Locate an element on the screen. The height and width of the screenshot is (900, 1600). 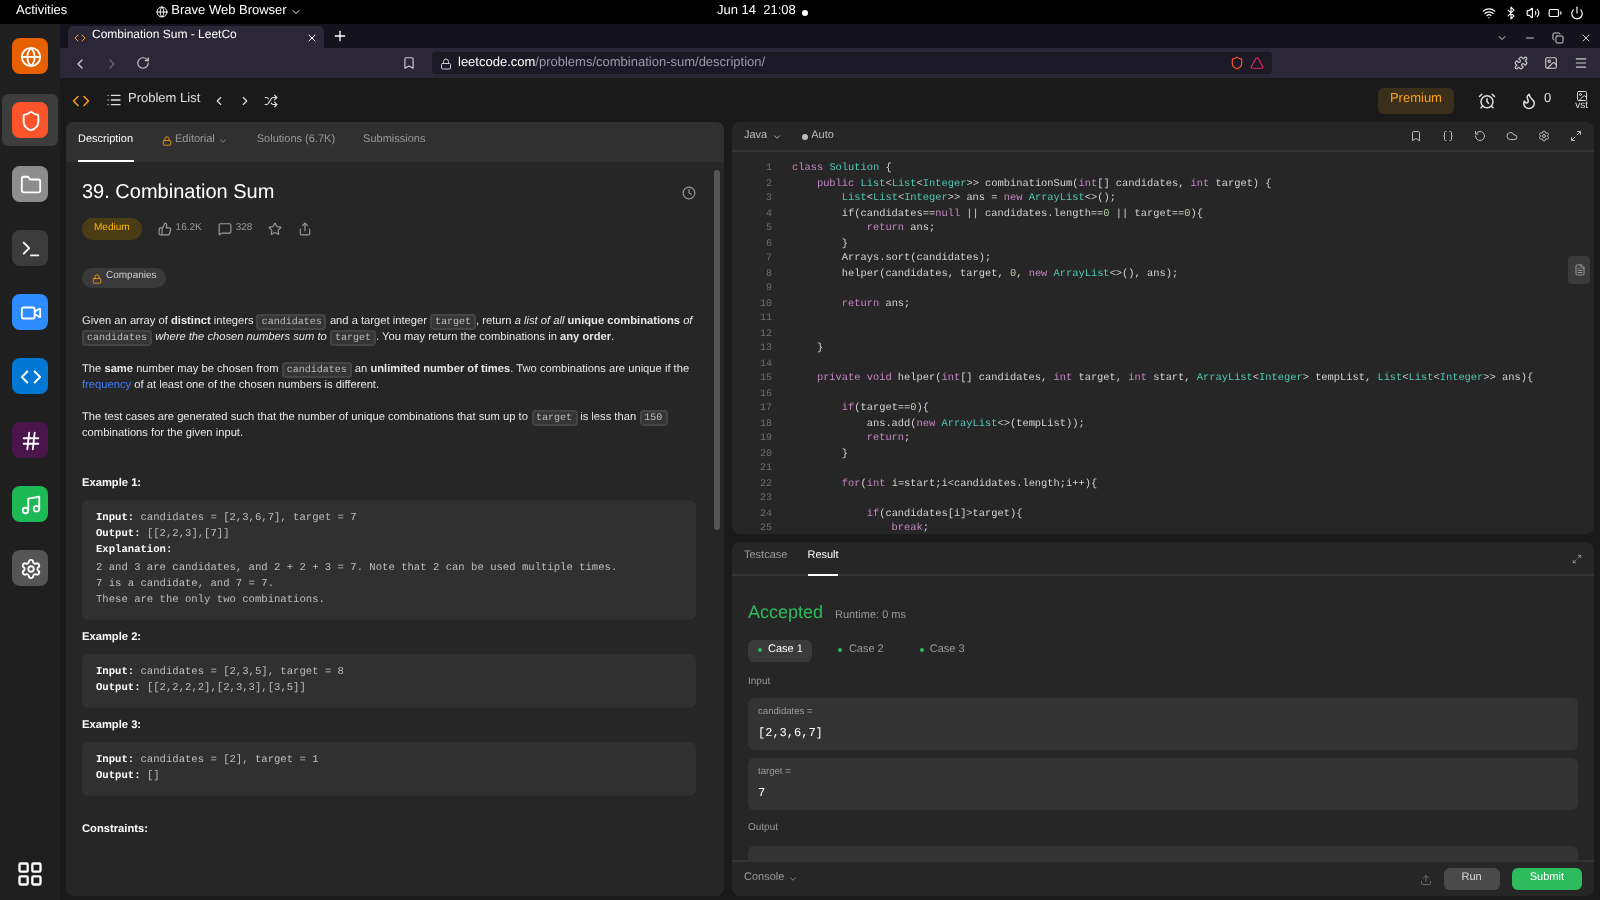
minimize-icon is located at coordinates (1530, 38).